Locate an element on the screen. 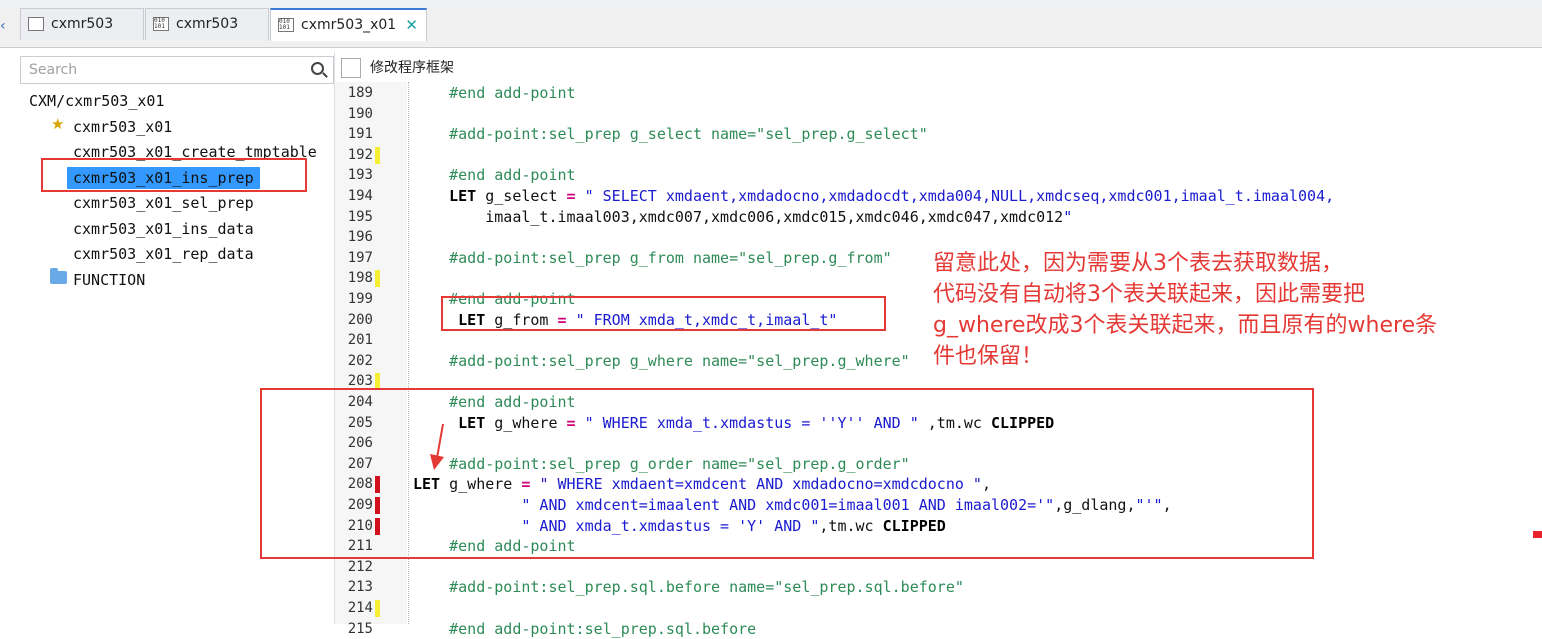 The image size is (1542, 639). tree-item-function: FUNCTION is located at coordinates (109, 280).